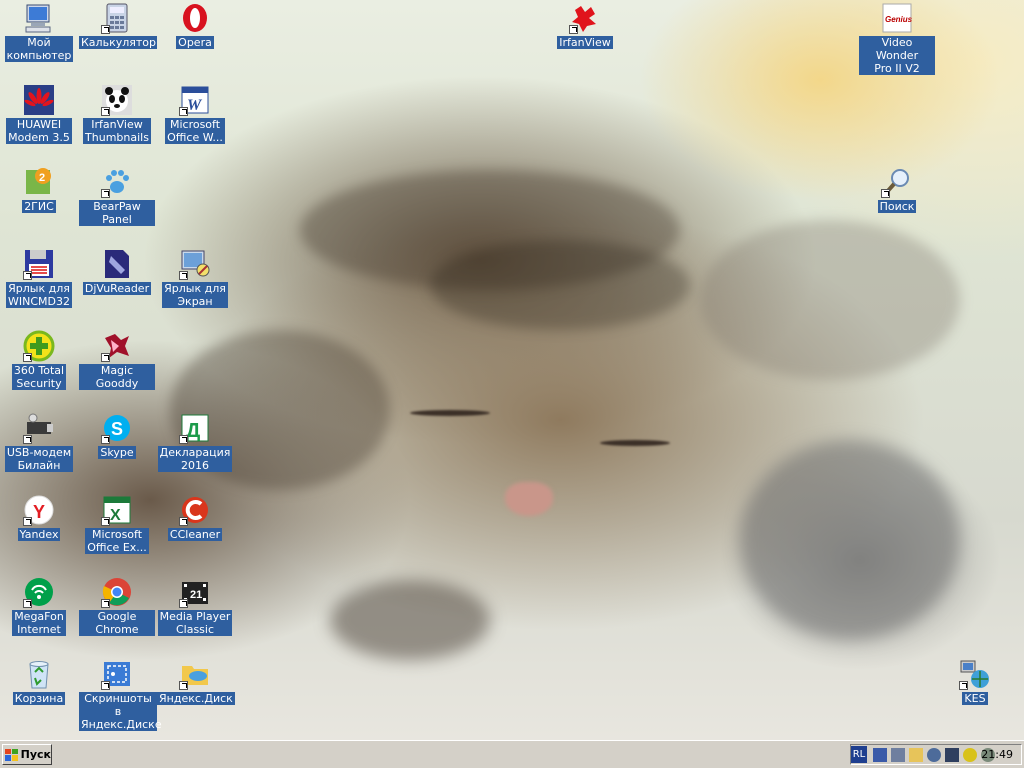 The width and height of the screenshot is (1024, 768). I want to click on desktop-icon-label: 360 Total Security, so click(39, 377).